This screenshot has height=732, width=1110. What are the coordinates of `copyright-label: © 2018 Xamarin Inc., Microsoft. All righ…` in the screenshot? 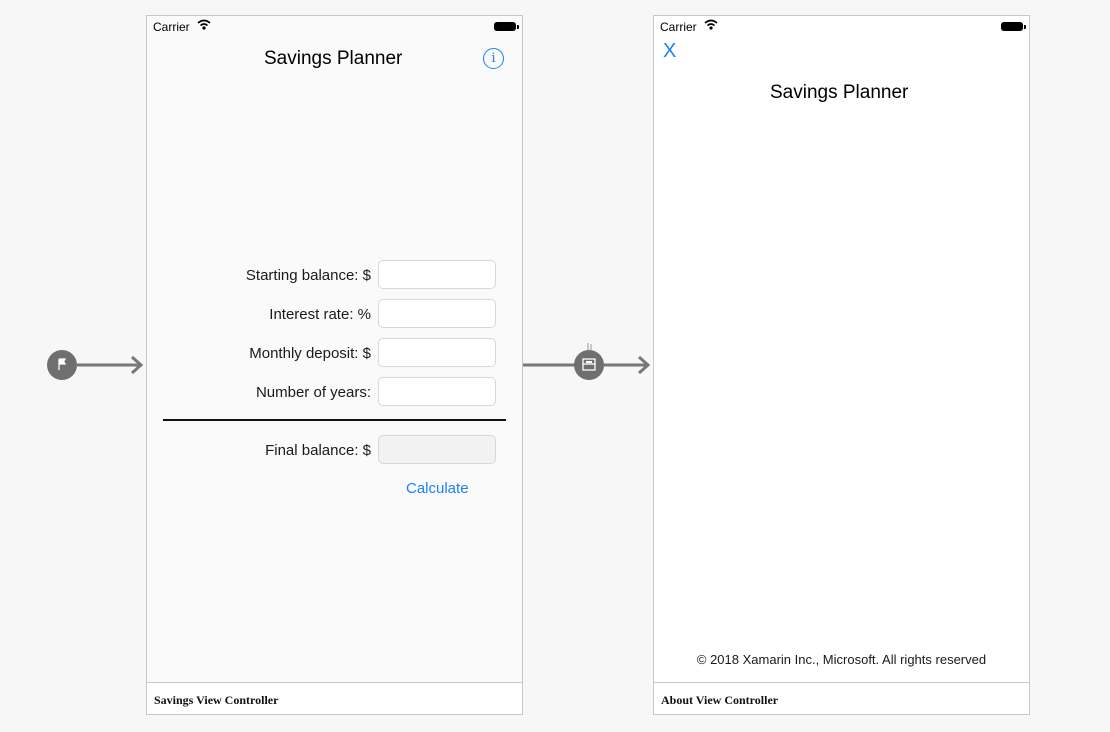 It's located at (841, 659).